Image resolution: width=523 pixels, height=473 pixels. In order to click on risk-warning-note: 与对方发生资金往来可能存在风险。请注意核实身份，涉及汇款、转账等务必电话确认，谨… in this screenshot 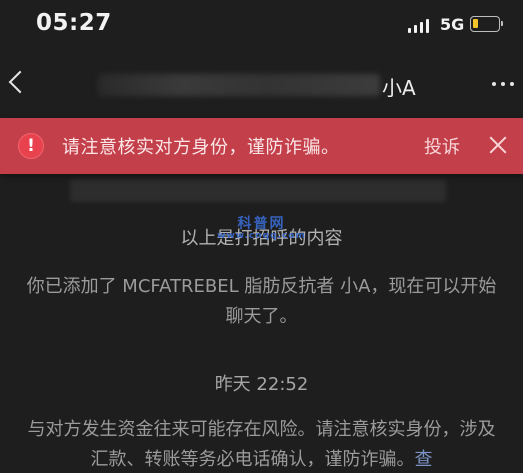, I will do `click(261, 444)`.